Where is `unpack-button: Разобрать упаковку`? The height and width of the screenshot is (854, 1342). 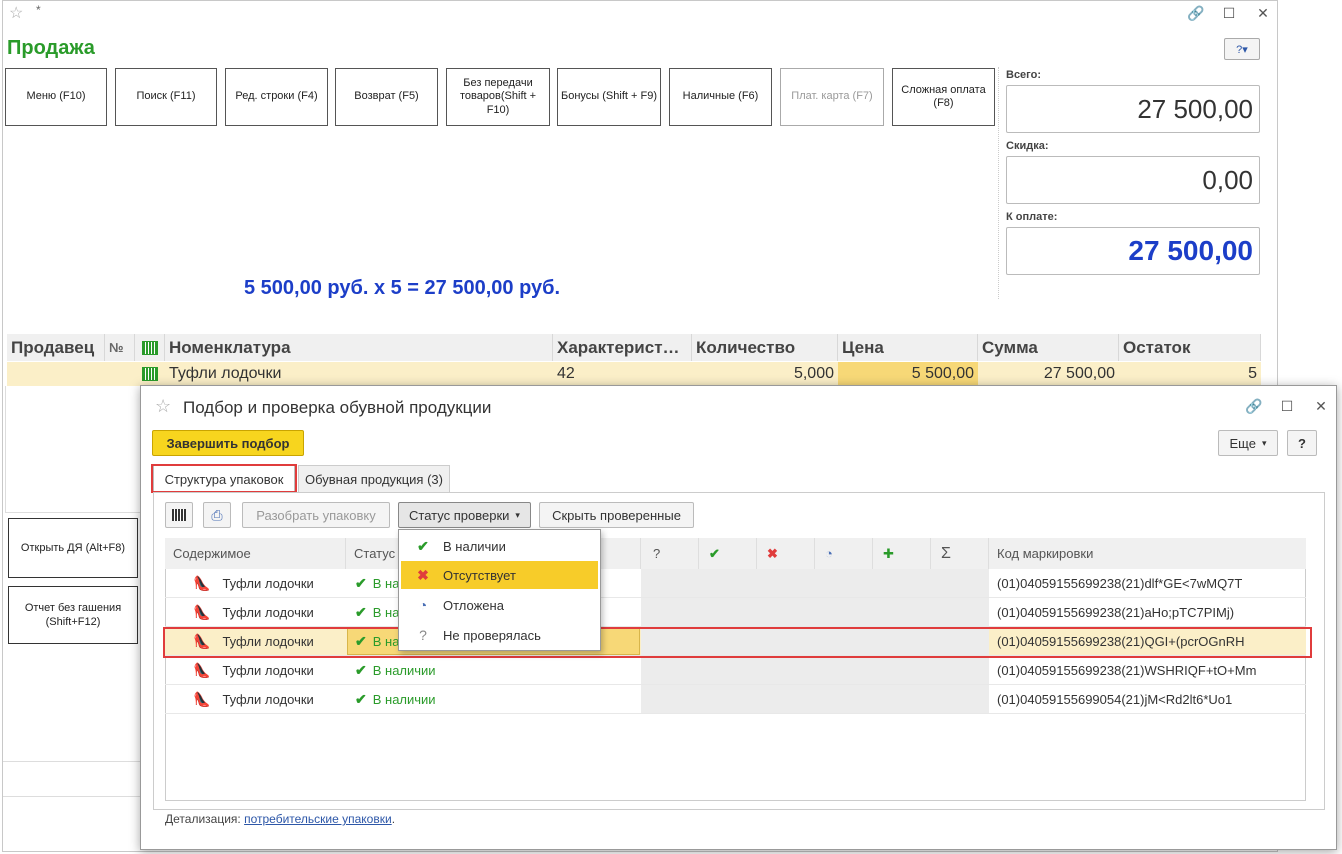 unpack-button: Разобрать упаковку is located at coordinates (316, 515).